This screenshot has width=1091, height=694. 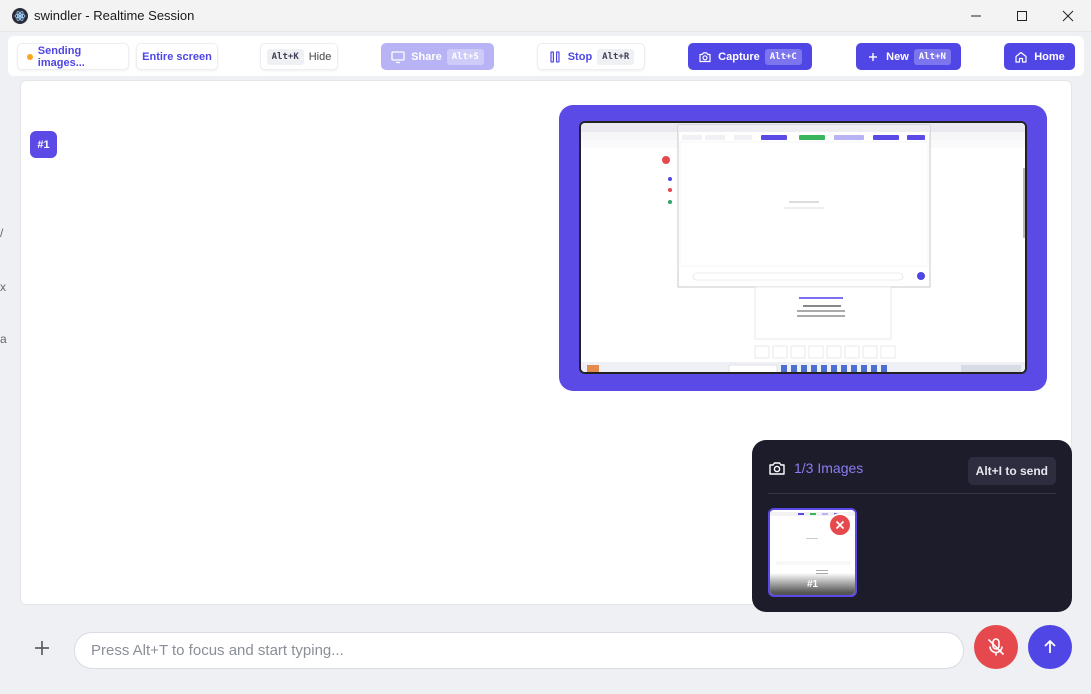 I want to click on window-title: swindler - Realtime Session, so click(x=114, y=15).